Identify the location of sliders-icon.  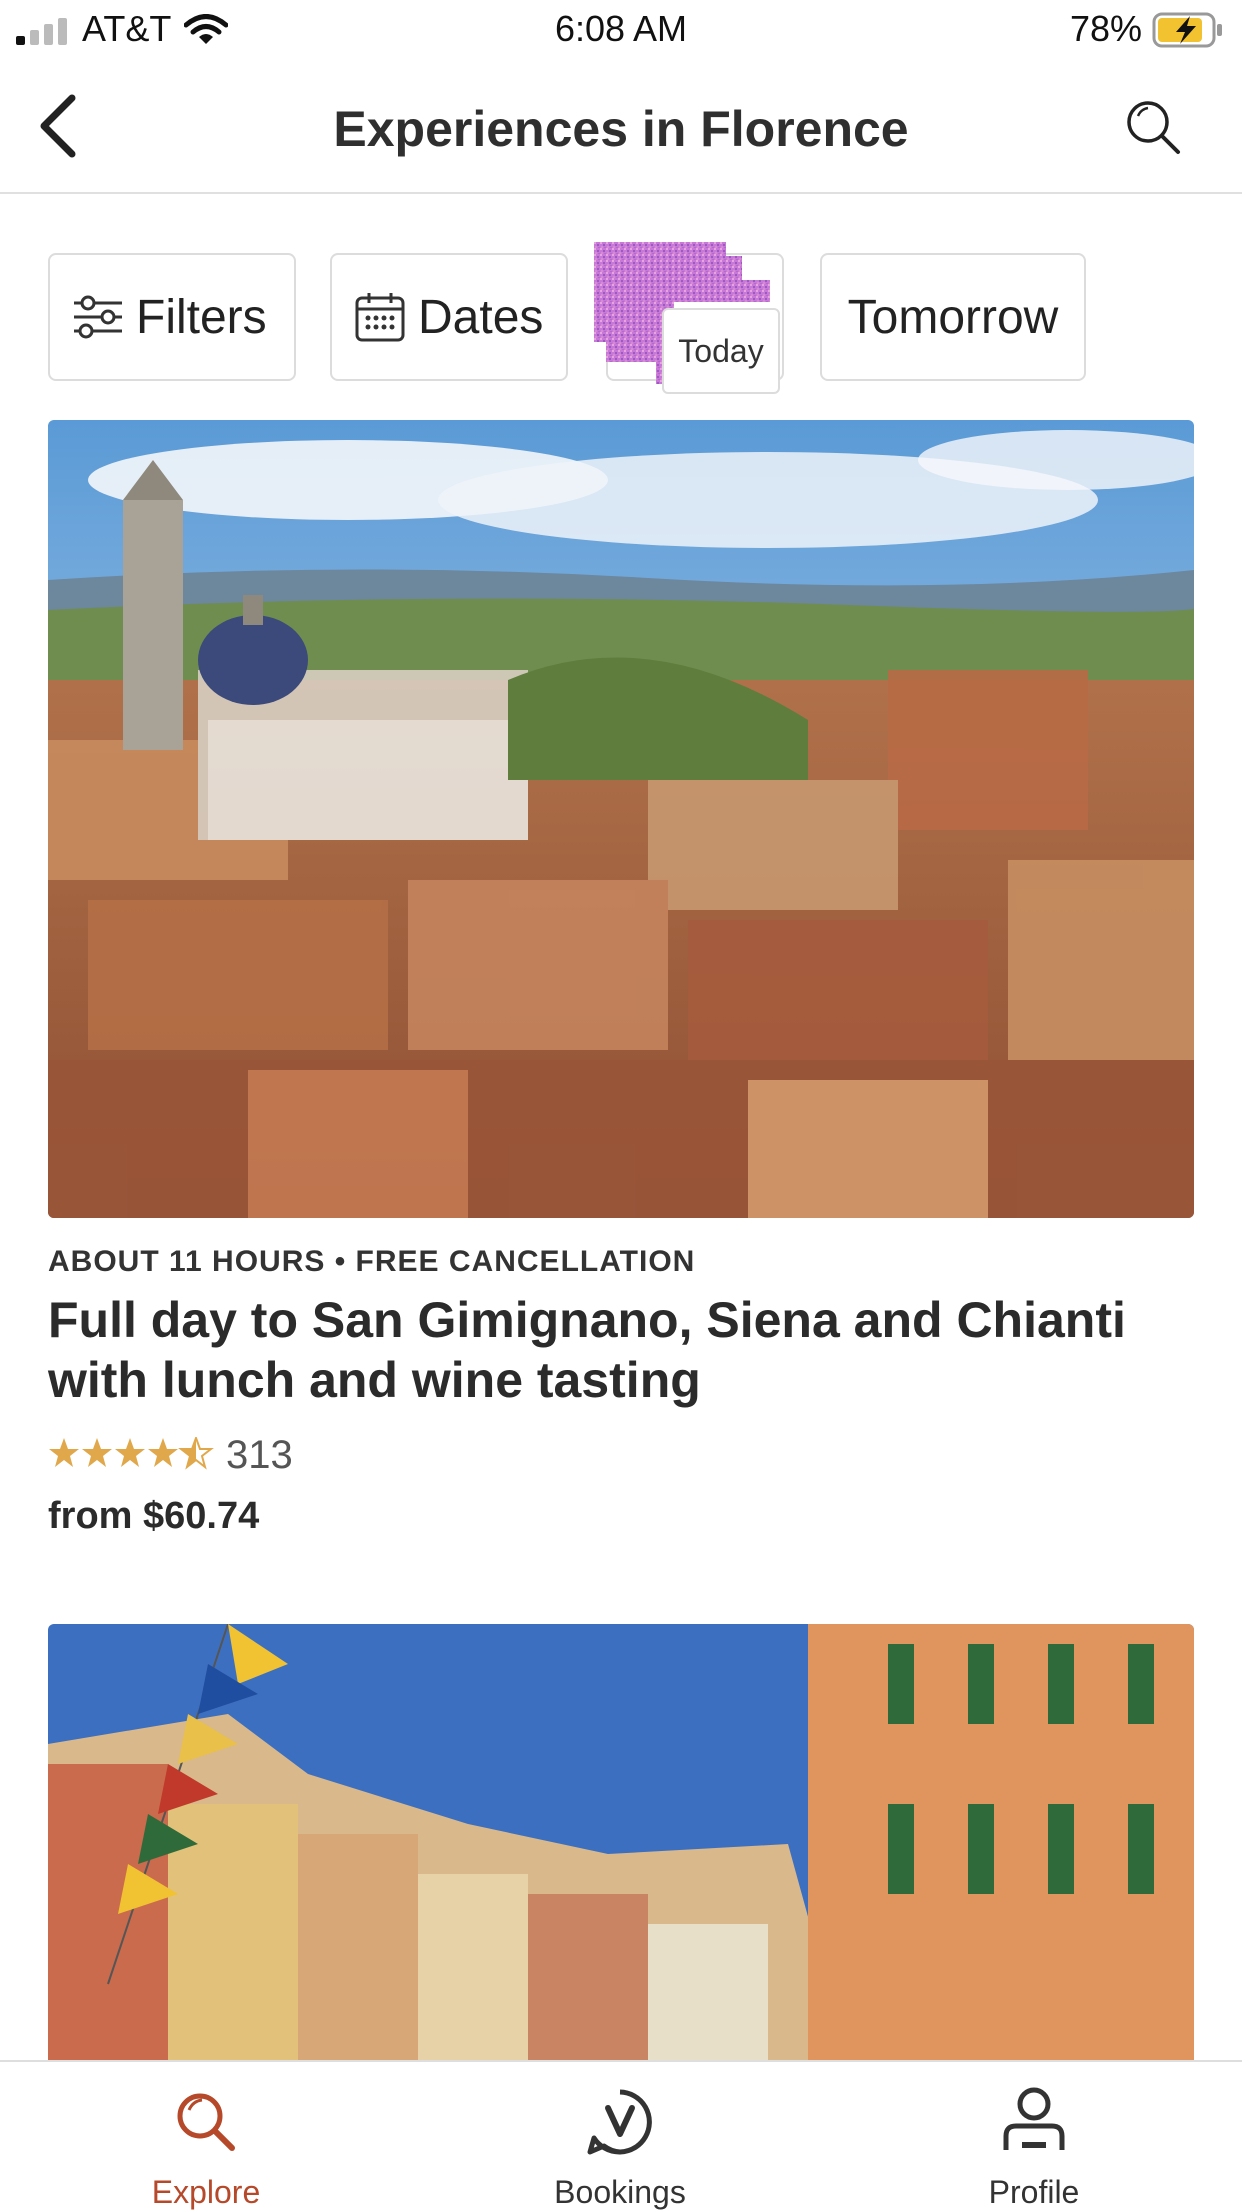
(98, 317).